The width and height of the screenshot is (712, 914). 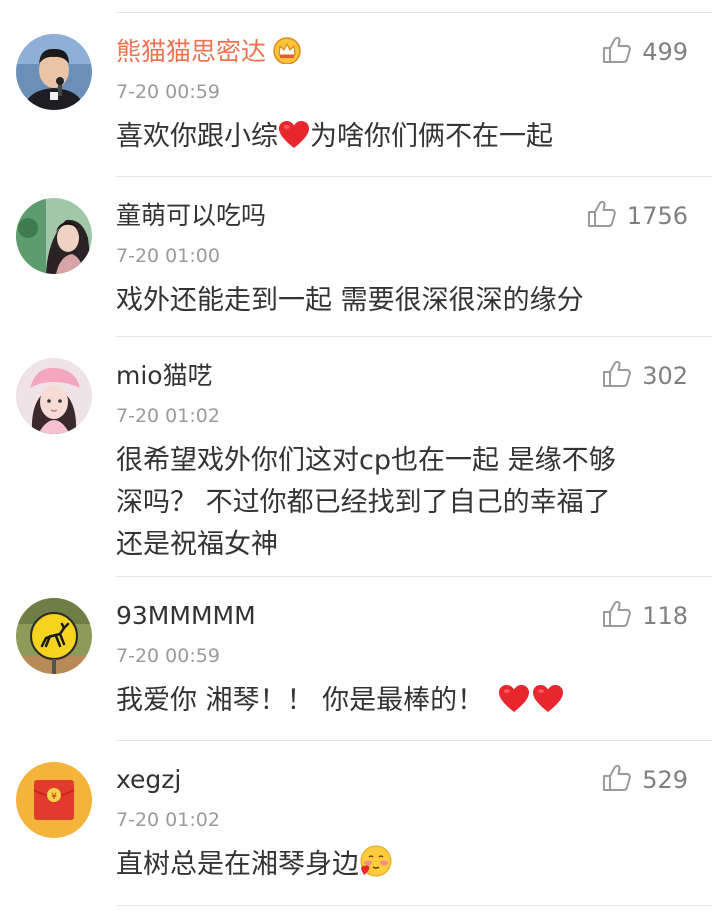 What do you see at coordinates (191, 216) in the screenshot?
I see `username: 童萌可以吃吗` at bounding box center [191, 216].